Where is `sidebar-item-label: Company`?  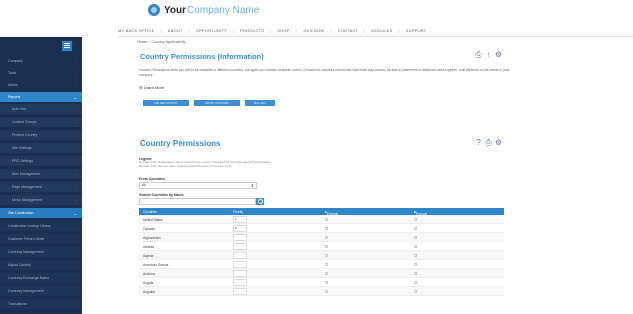
sidebar-item-label: Company is located at coordinates (15, 61).